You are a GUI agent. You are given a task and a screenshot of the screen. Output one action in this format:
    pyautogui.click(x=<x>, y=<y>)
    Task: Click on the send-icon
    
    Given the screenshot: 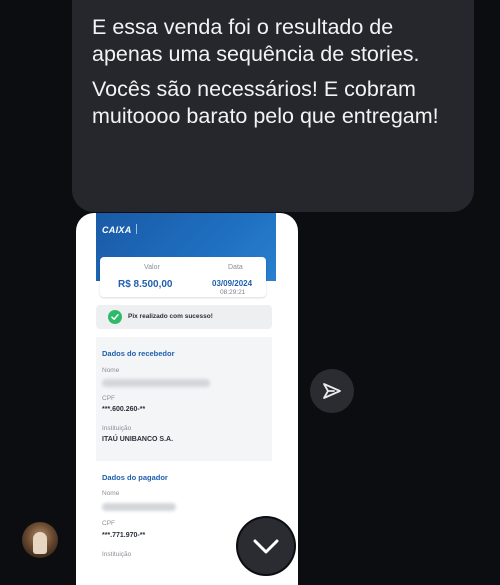 What is the action you would take?
    pyautogui.click(x=332, y=391)
    